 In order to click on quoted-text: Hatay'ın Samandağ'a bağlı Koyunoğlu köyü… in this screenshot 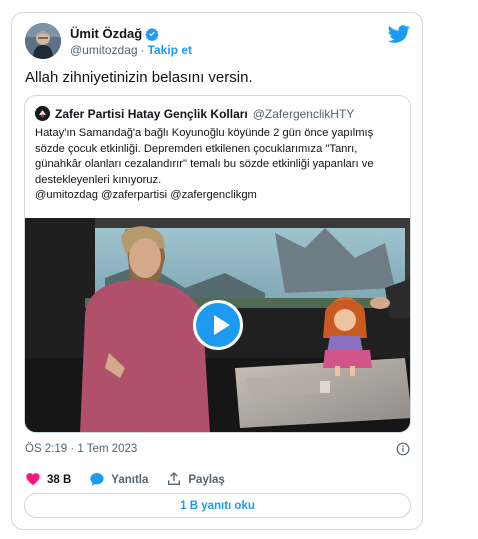, I will do `click(218, 165)`.